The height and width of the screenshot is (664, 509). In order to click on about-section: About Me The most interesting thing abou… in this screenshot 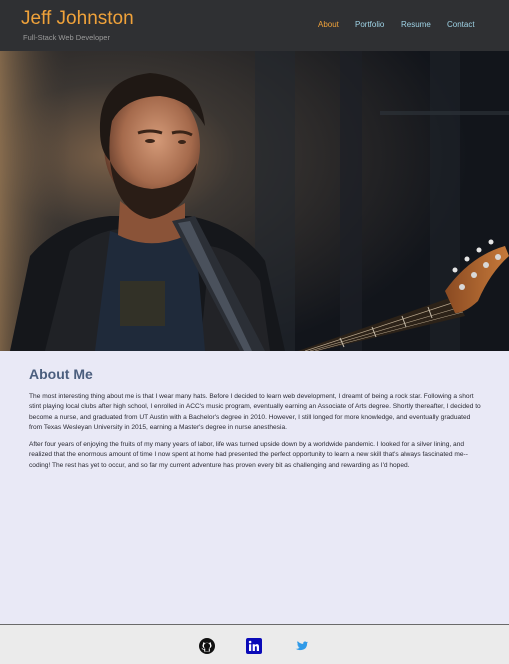, I will do `click(255, 422)`.